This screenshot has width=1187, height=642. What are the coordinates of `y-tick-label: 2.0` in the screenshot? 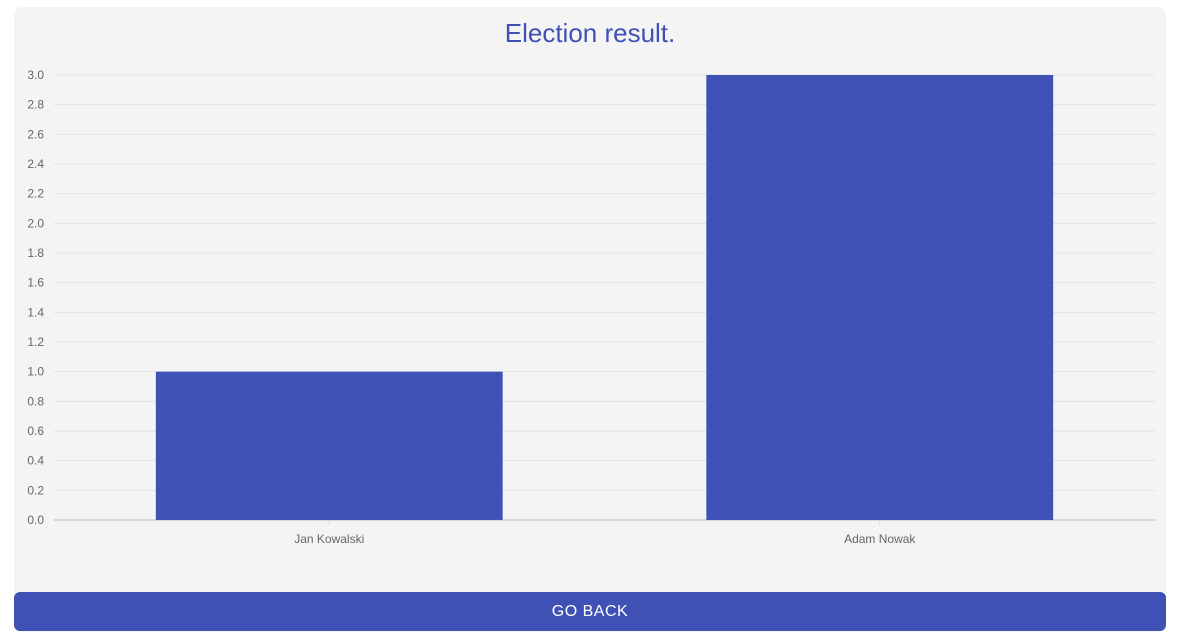 It's located at (35, 223).